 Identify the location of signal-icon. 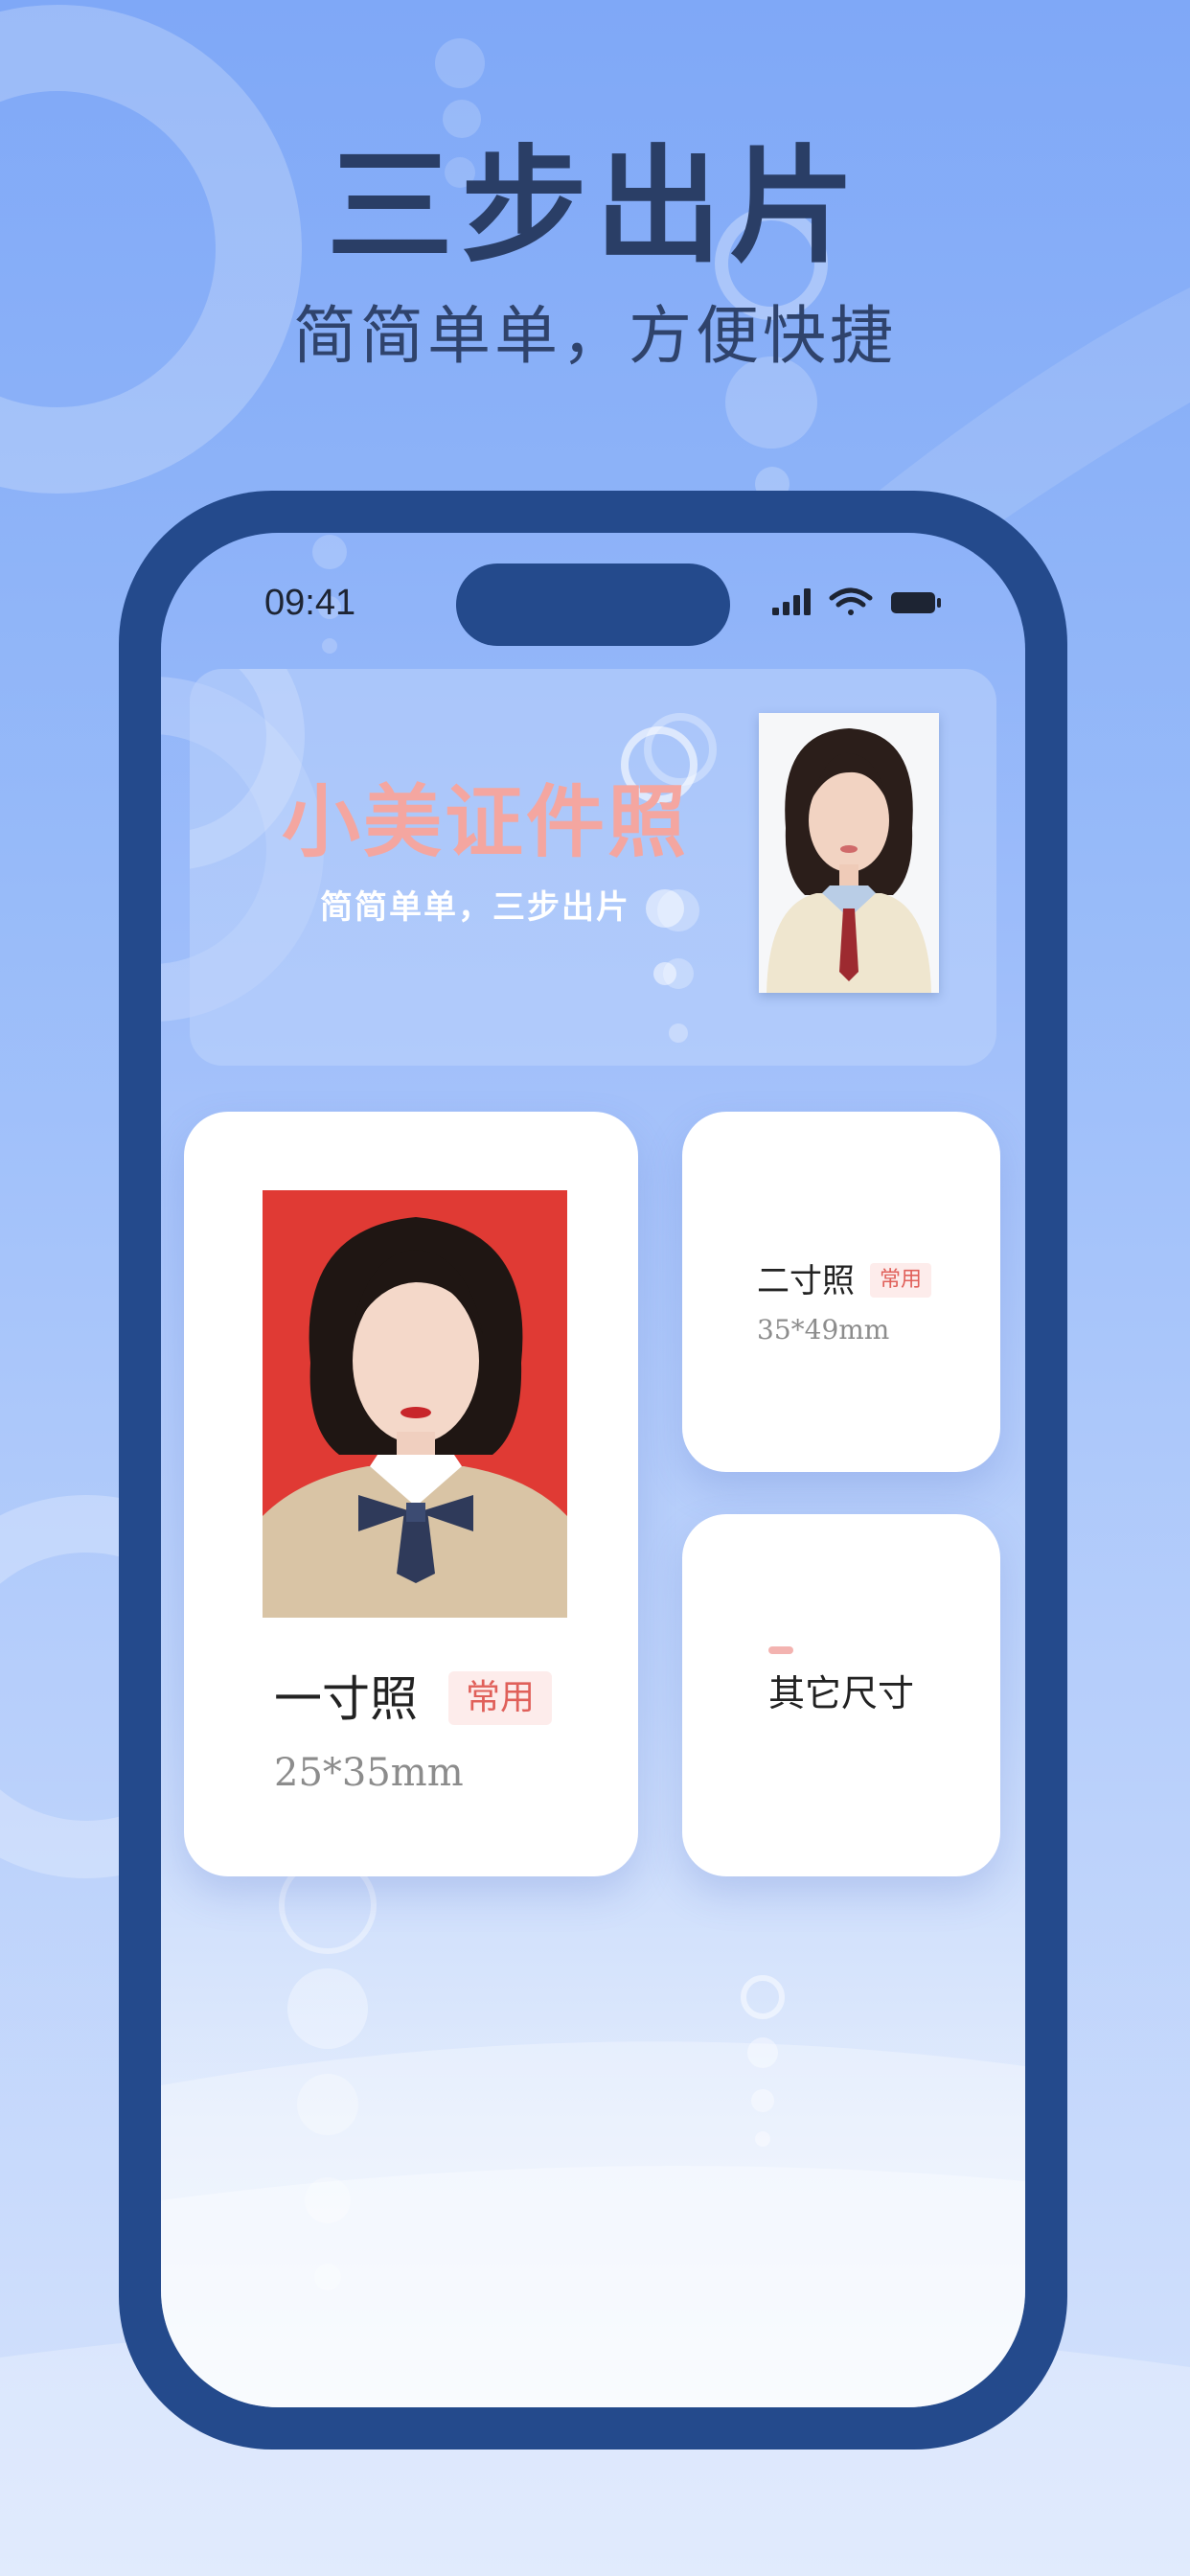
(792, 601).